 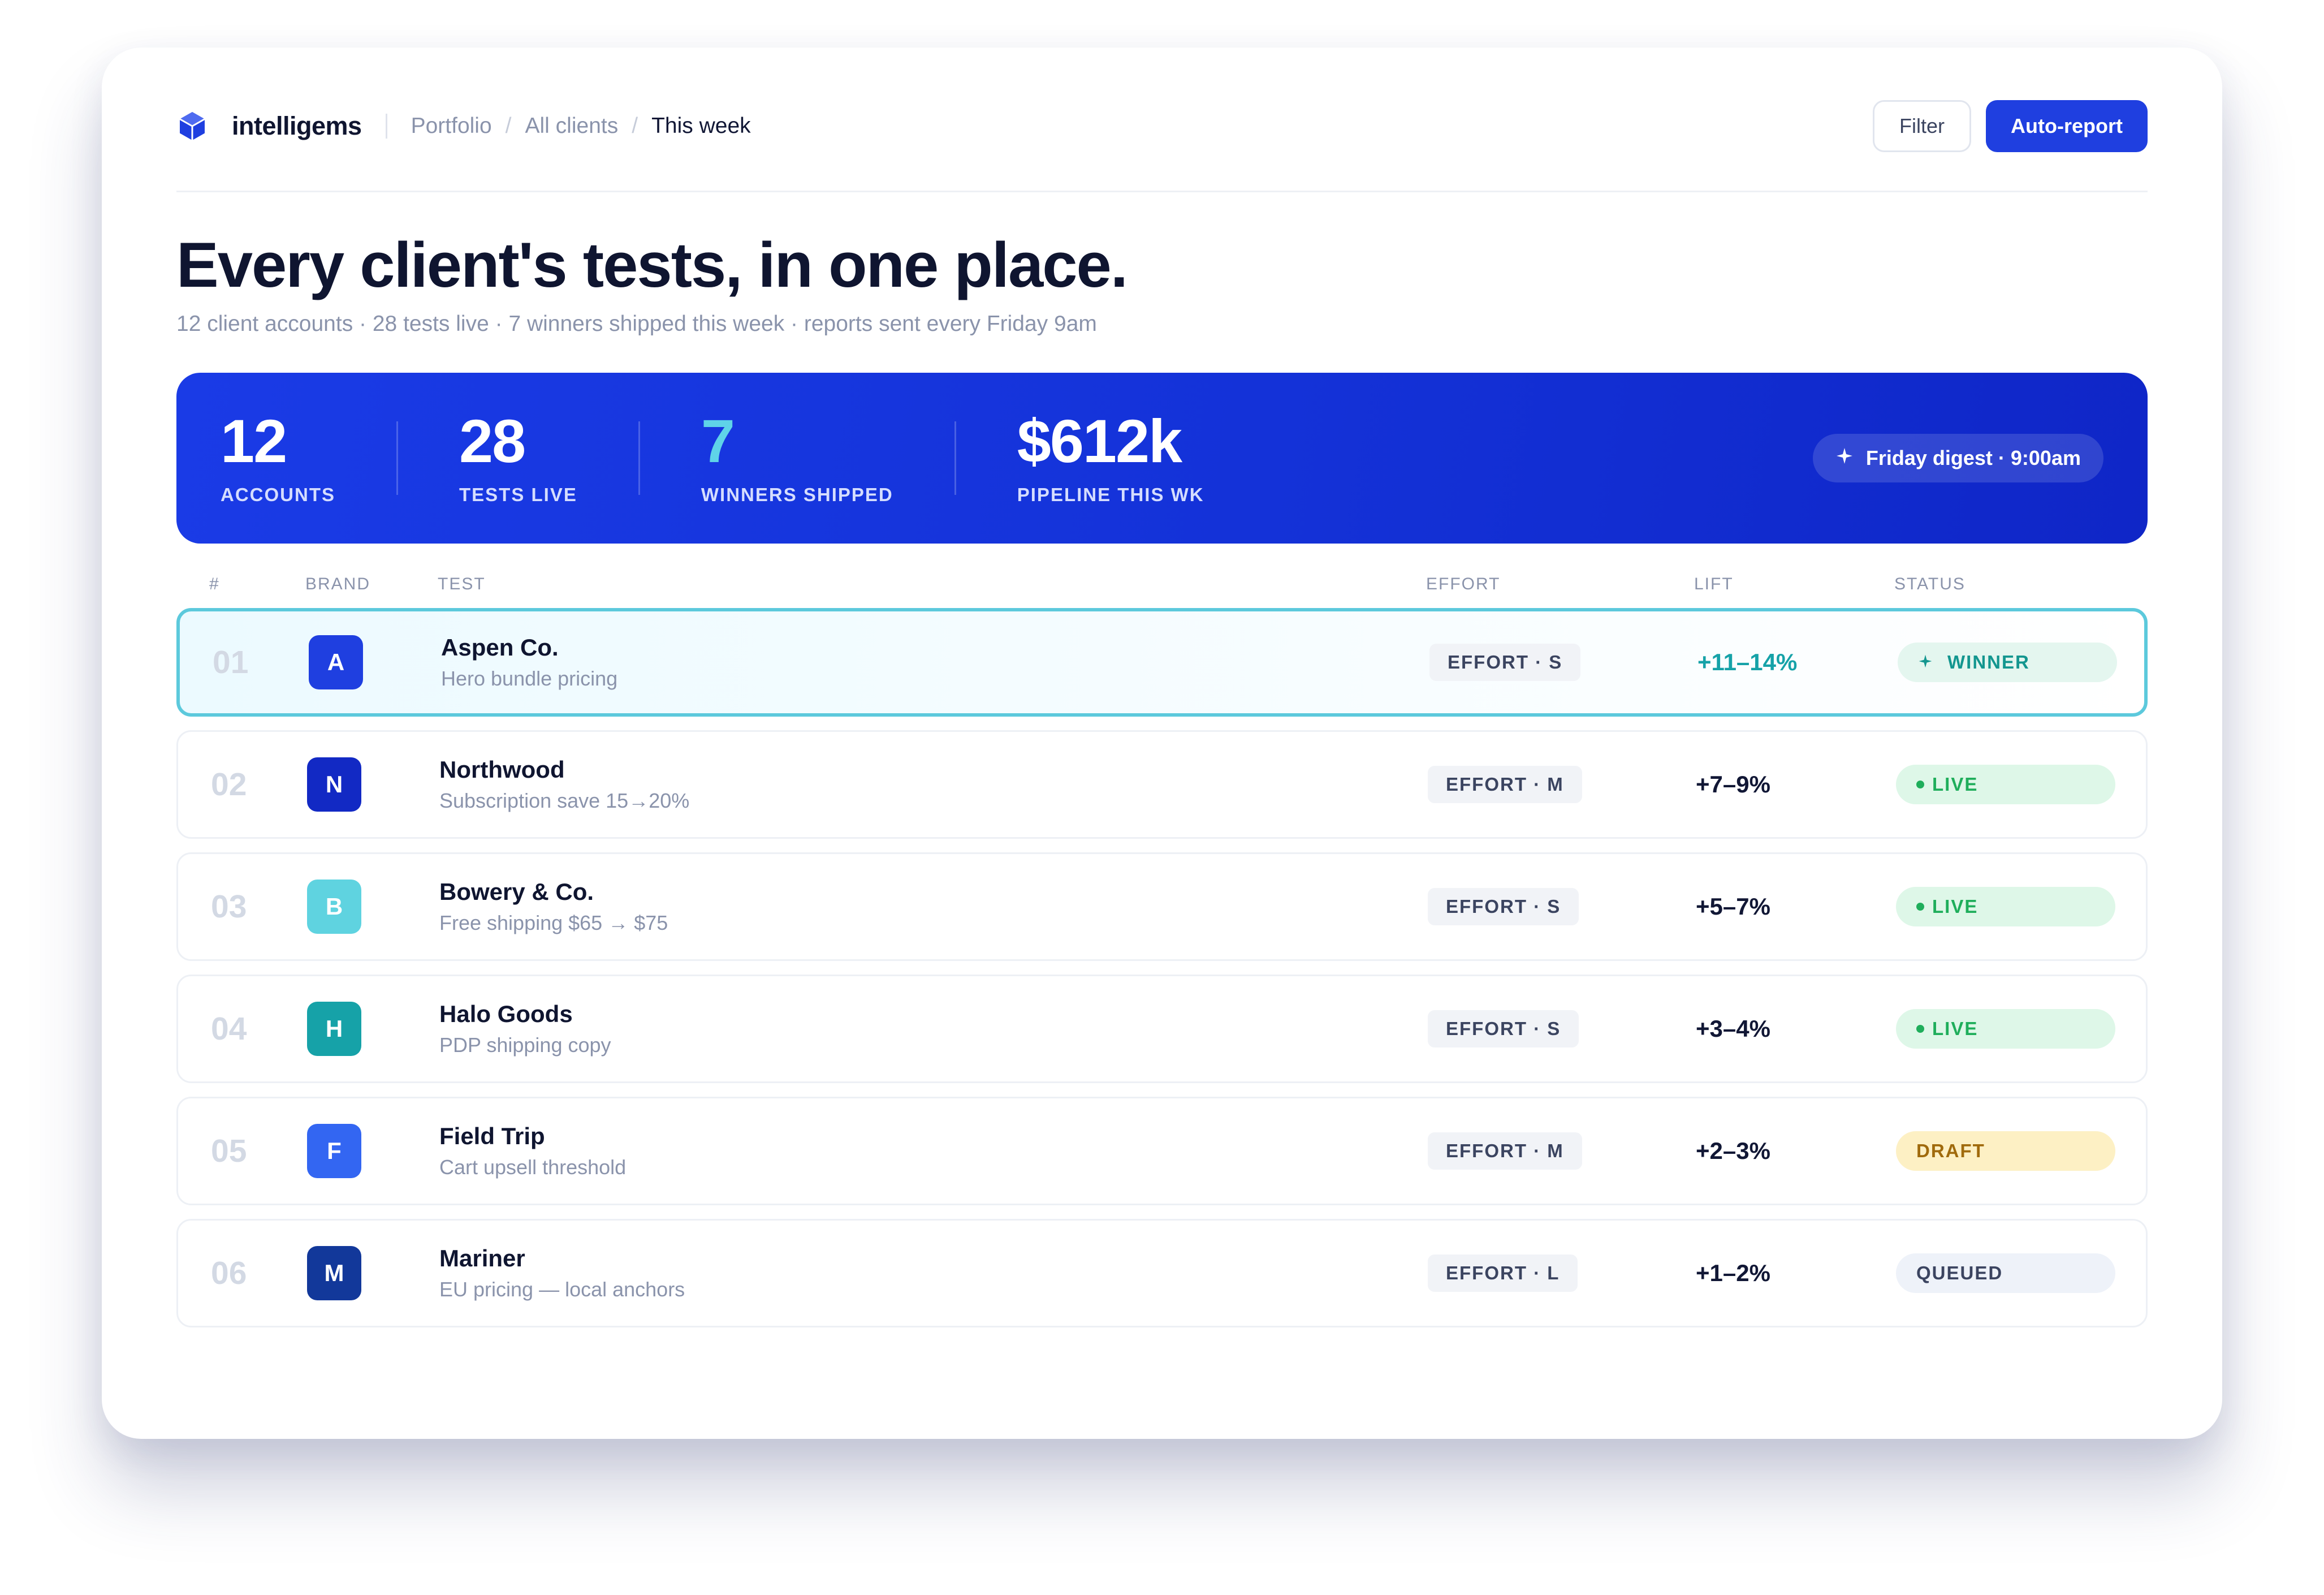 I want to click on divider, so click(x=386, y=126).